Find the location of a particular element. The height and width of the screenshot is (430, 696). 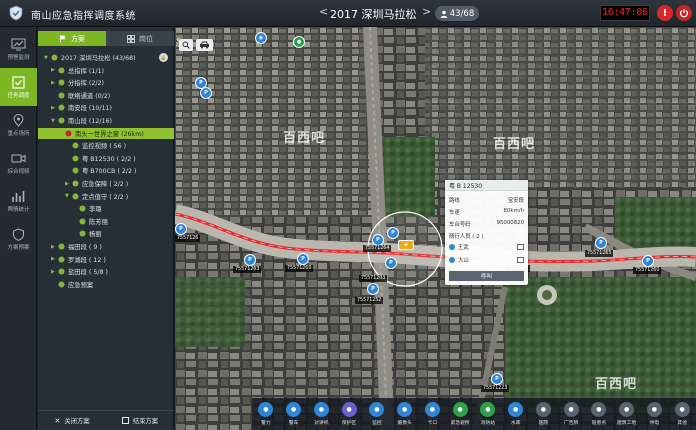

tree-item: 陈芳丽 is located at coordinates (106, 221).